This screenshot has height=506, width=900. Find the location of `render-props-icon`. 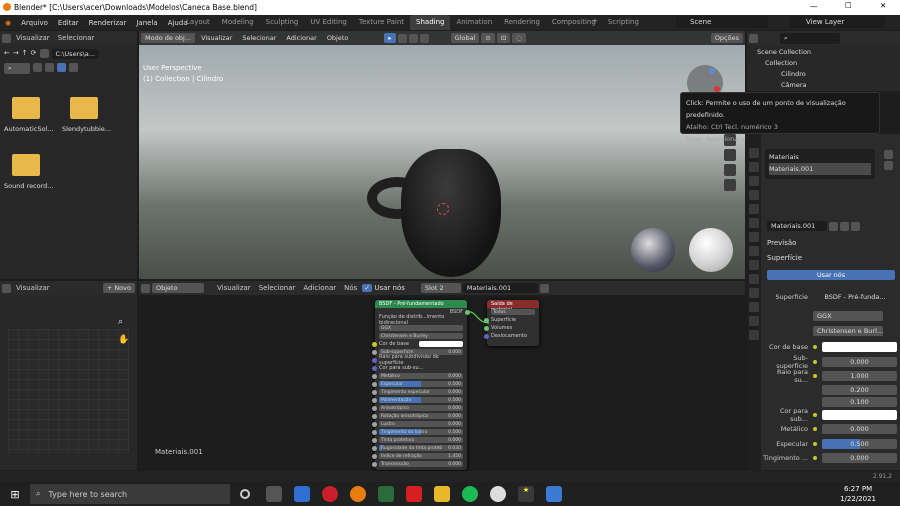

render-props-icon is located at coordinates (754, 167).